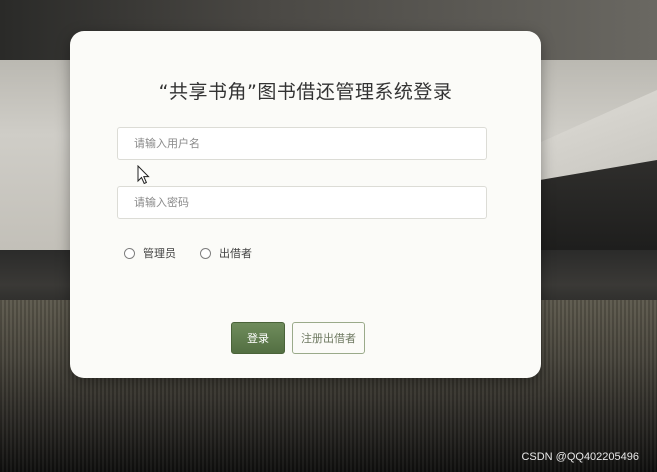  Describe the element at coordinates (143, 175) in the screenshot. I see `mouse-pointer-icon` at that location.